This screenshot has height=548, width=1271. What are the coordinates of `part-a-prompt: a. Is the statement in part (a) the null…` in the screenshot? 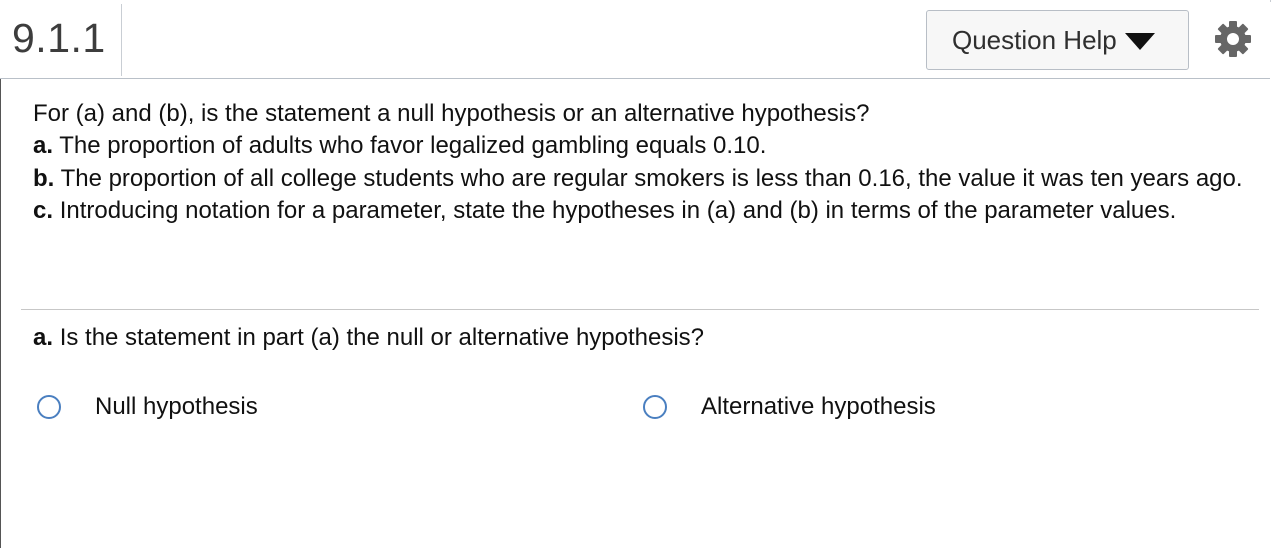 It's located at (368, 338).